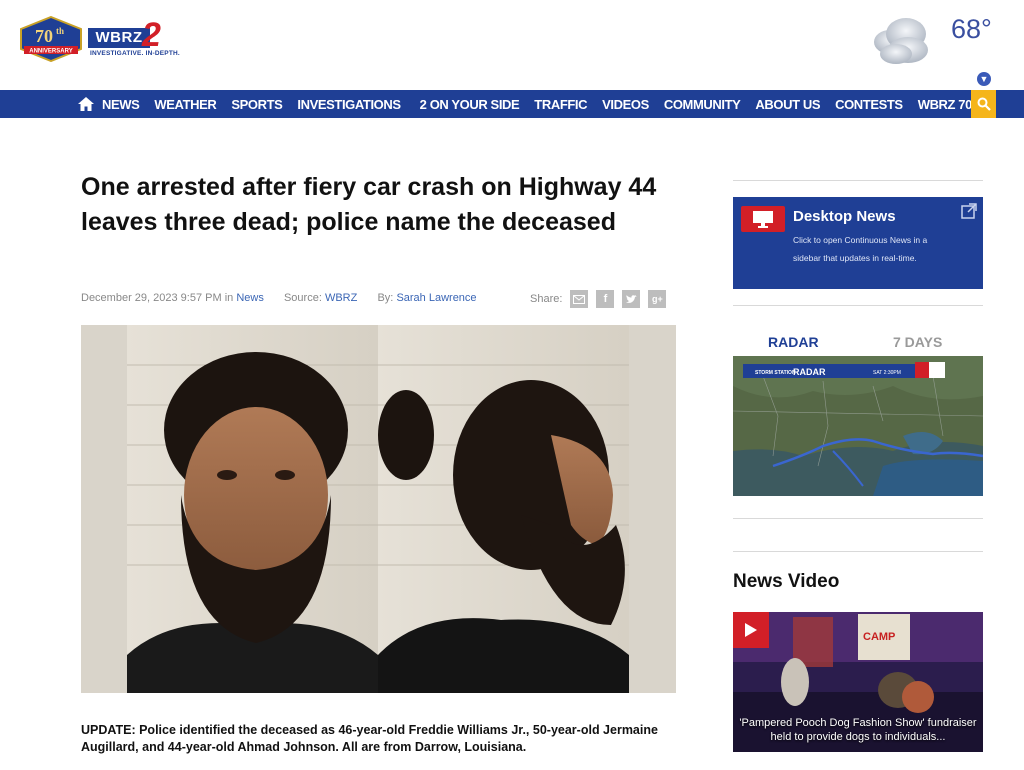 This screenshot has height=770, width=1024. I want to click on logo-tagline: INVESTIGATIVE. IN-DEPTH., so click(135, 53).